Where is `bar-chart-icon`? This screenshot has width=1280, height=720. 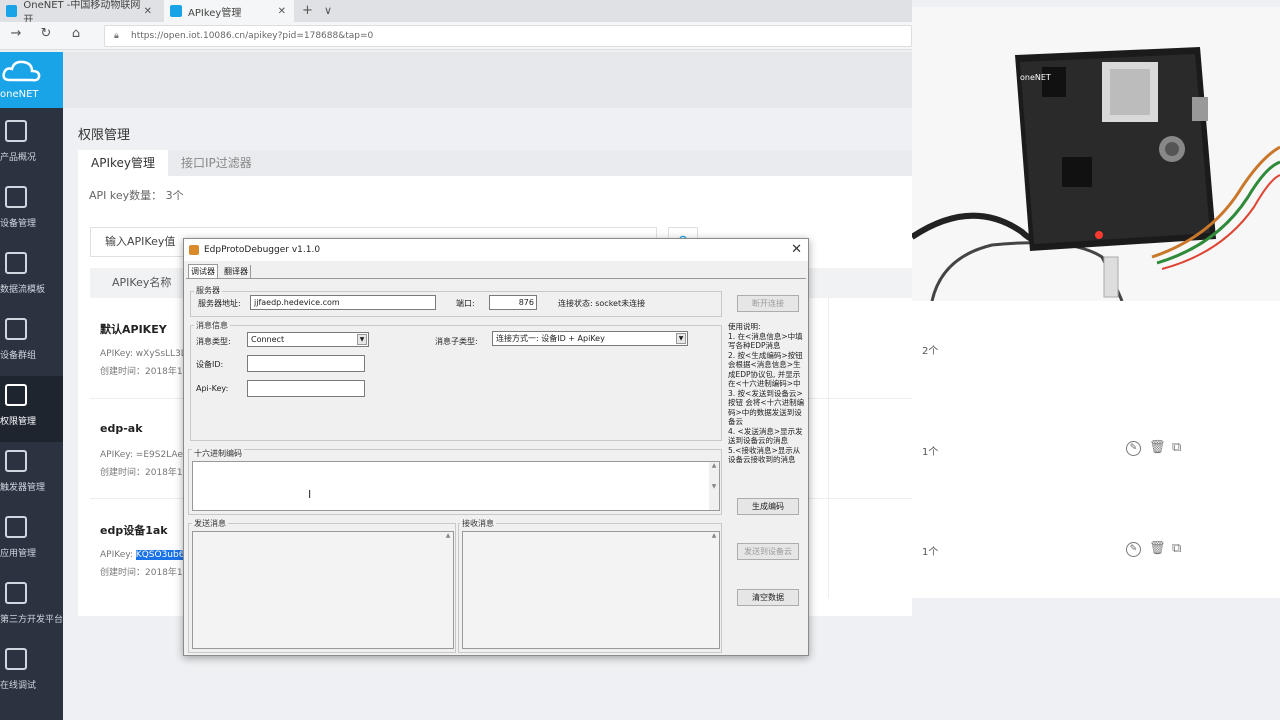
bar-chart-icon is located at coordinates (16, 263).